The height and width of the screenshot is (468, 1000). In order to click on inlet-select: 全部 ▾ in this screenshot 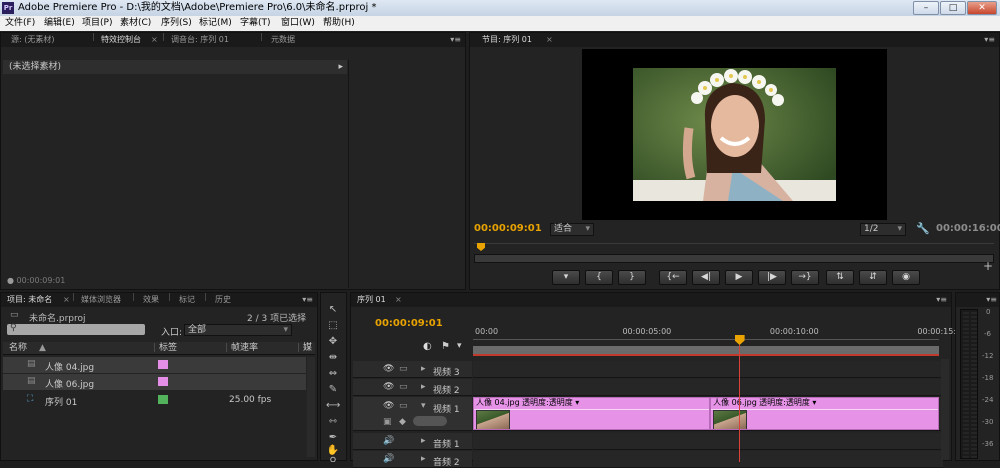, I will do `click(238, 330)`.